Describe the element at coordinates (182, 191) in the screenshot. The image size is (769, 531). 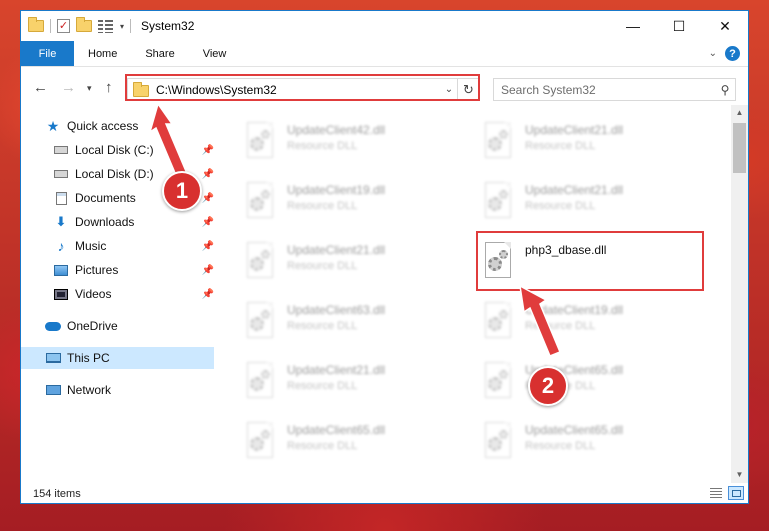
I see `step-badge-1: 1` at that location.